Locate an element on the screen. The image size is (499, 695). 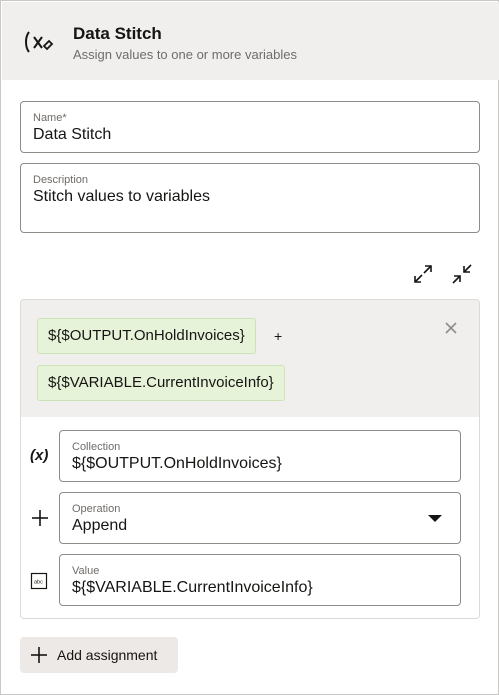
collection-value: ${$OUTPUT.OnHoldInvoices} is located at coordinates (177, 464).